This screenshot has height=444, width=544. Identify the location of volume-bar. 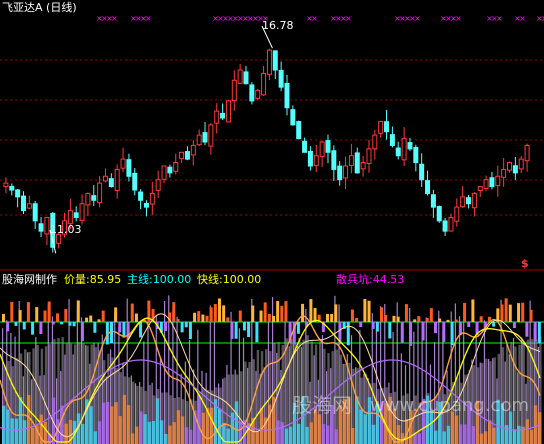
(50, 394).